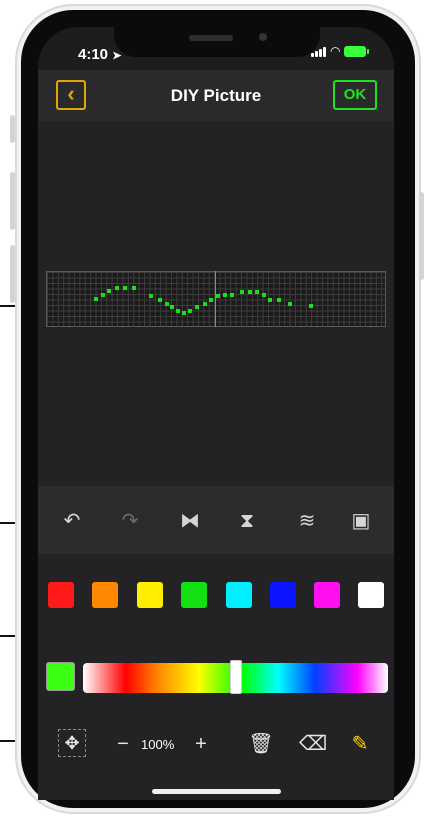  What do you see at coordinates (158, 744) in the screenshot?
I see `zoom-level: 100%` at bounding box center [158, 744].